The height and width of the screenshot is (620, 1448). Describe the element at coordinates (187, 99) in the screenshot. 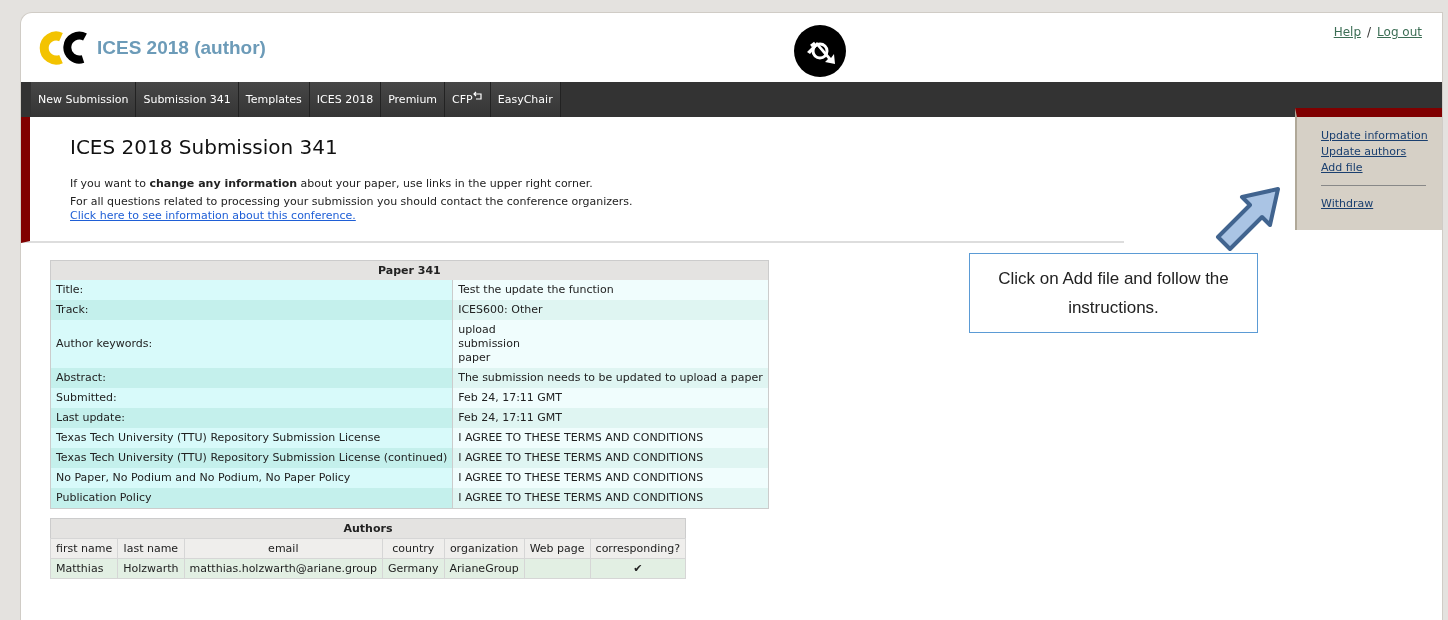

I see `nav-tab: Submission 341` at that location.